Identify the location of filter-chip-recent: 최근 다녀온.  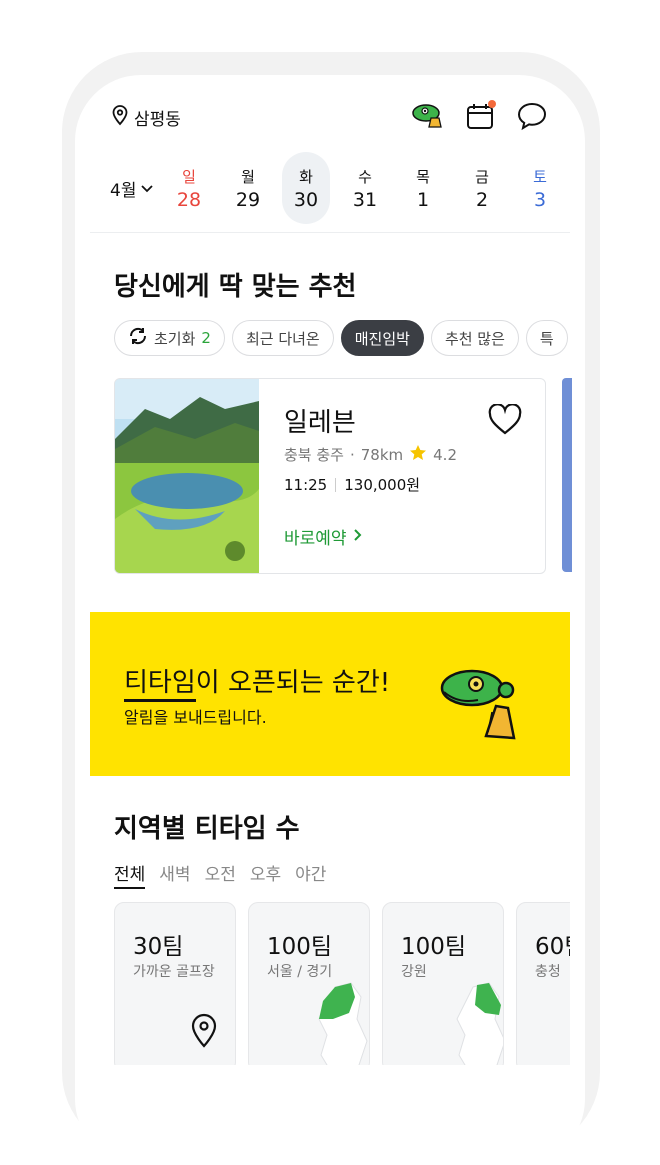
(282, 338).